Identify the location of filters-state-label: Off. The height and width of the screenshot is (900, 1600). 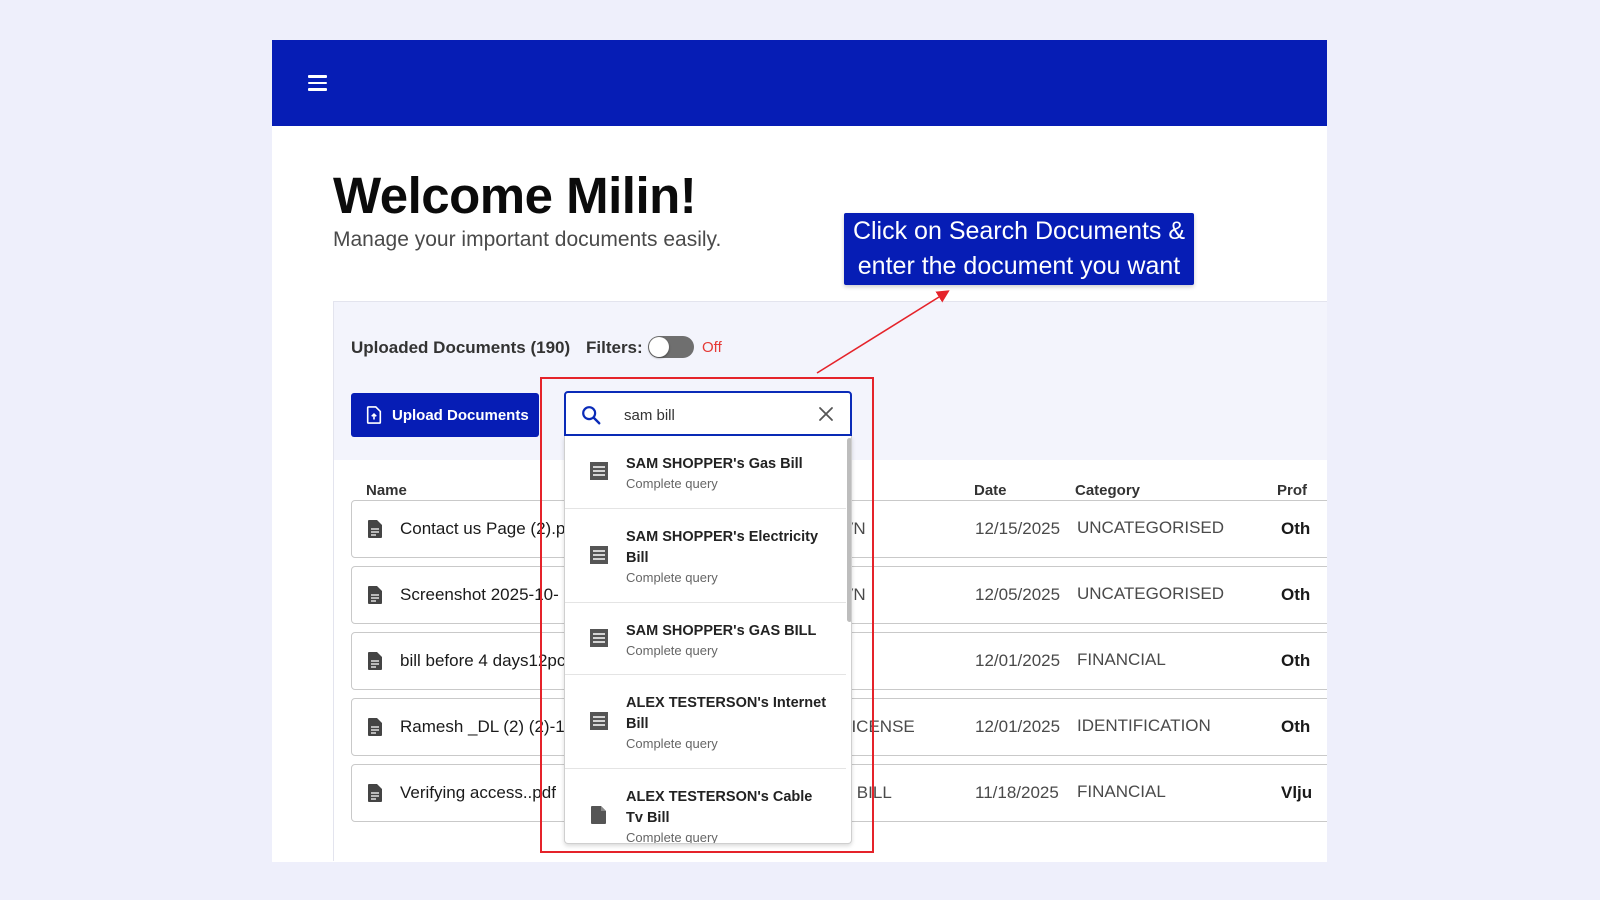
(712, 347).